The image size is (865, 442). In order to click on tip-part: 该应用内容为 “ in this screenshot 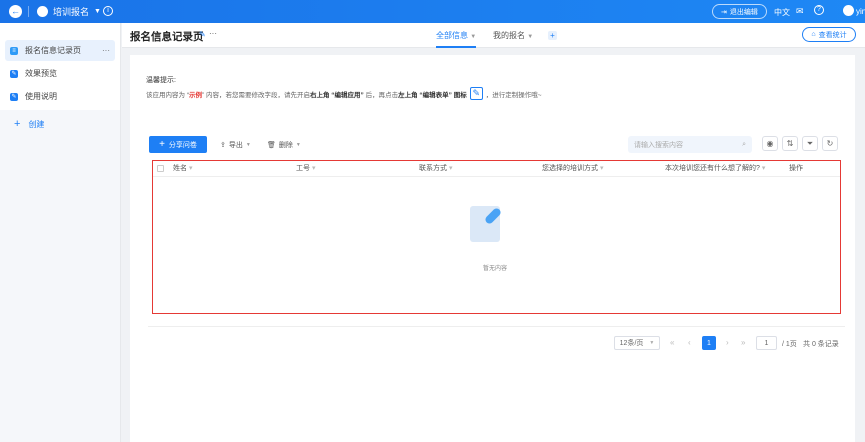, I will do `click(167, 95)`.